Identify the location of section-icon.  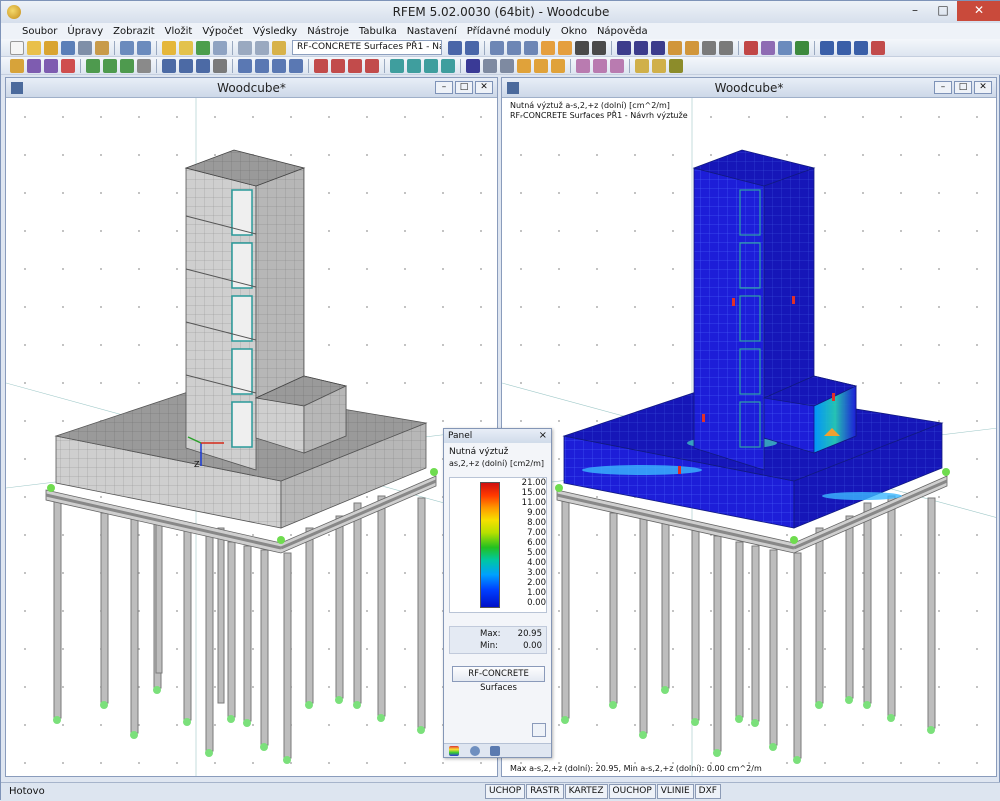
(599, 47).